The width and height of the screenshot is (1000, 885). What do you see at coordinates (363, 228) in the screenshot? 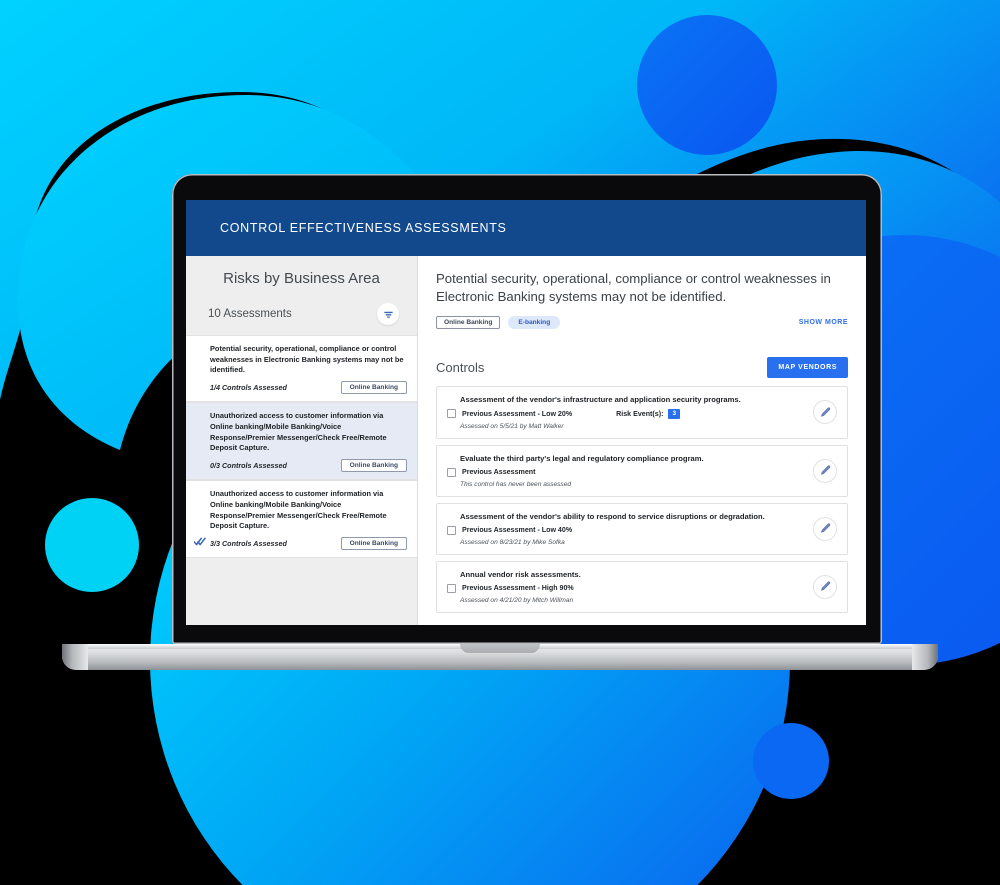
I see `page-title: CONTROL EFFECTIVENESS ASSESSMENTS` at bounding box center [363, 228].